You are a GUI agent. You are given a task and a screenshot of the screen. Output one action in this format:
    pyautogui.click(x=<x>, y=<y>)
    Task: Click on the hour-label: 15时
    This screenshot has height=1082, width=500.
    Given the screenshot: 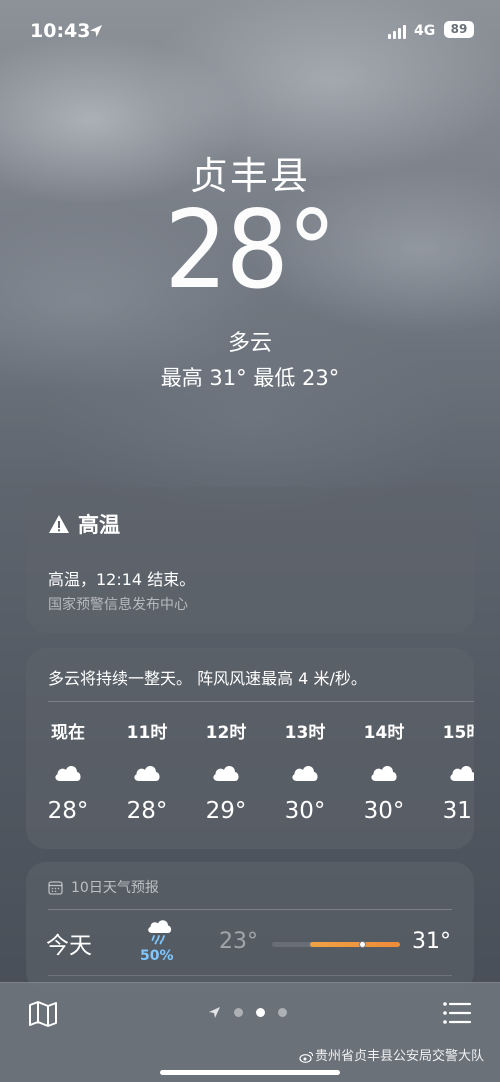 What is the action you would take?
    pyautogui.click(x=458, y=733)
    